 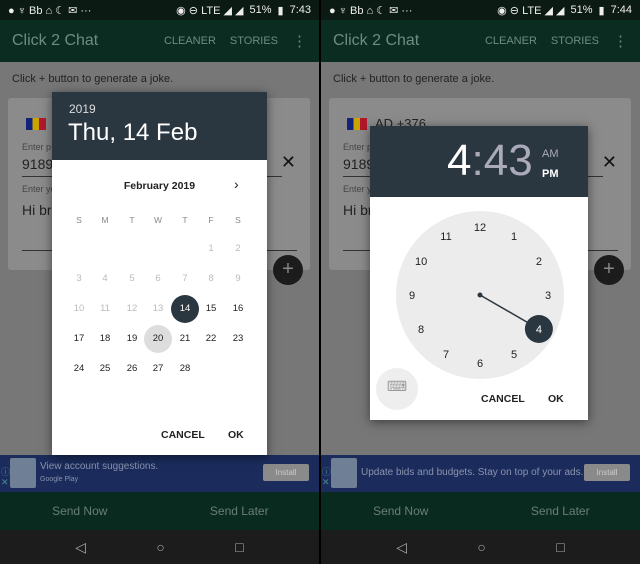 What do you see at coordinates (459, 160) in the screenshot?
I see `hour-display: 4` at bounding box center [459, 160].